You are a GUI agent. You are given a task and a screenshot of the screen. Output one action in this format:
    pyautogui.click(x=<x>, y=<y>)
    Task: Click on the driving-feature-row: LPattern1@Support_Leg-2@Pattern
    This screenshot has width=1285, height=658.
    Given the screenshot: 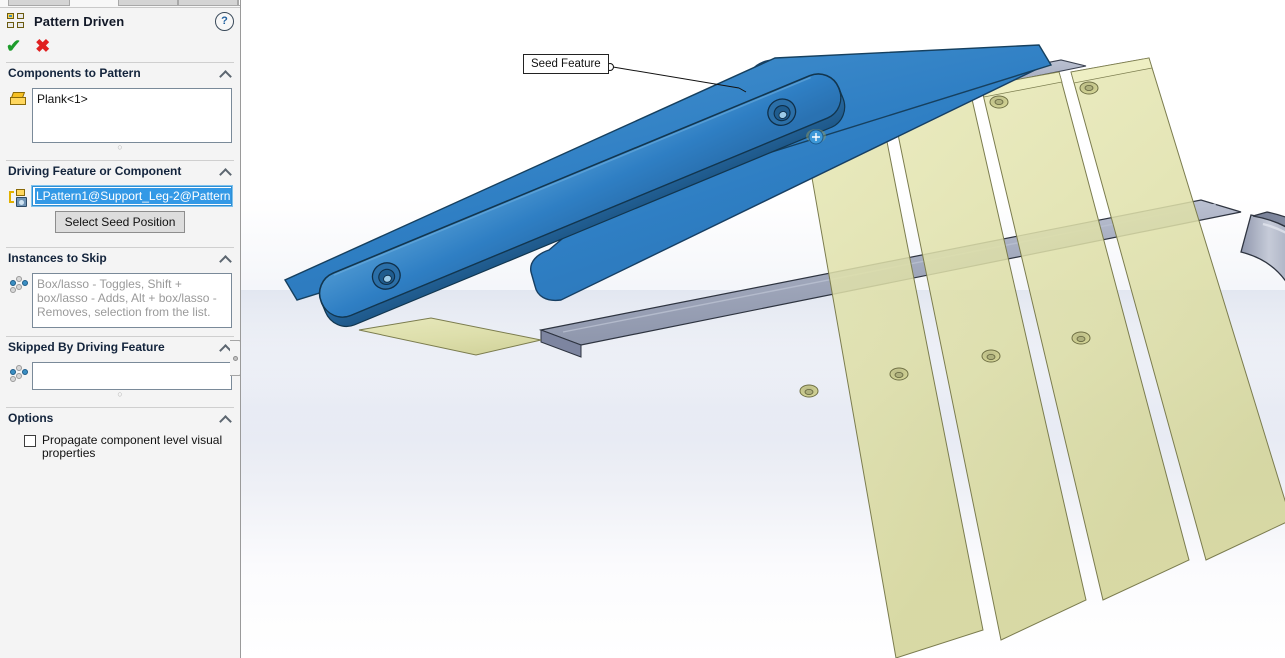 What is the action you would take?
    pyautogui.click(x=120, y=195)
    